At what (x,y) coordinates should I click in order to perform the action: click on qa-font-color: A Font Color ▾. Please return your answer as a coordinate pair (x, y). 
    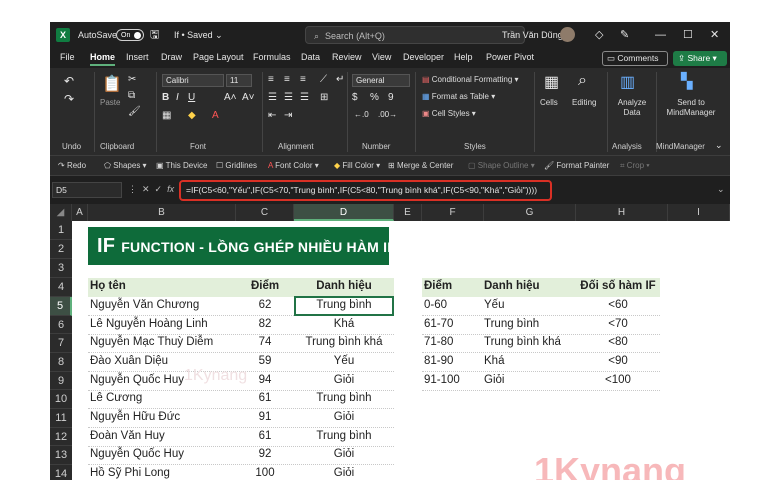
    Looking at the image, I should click on (293, 165).